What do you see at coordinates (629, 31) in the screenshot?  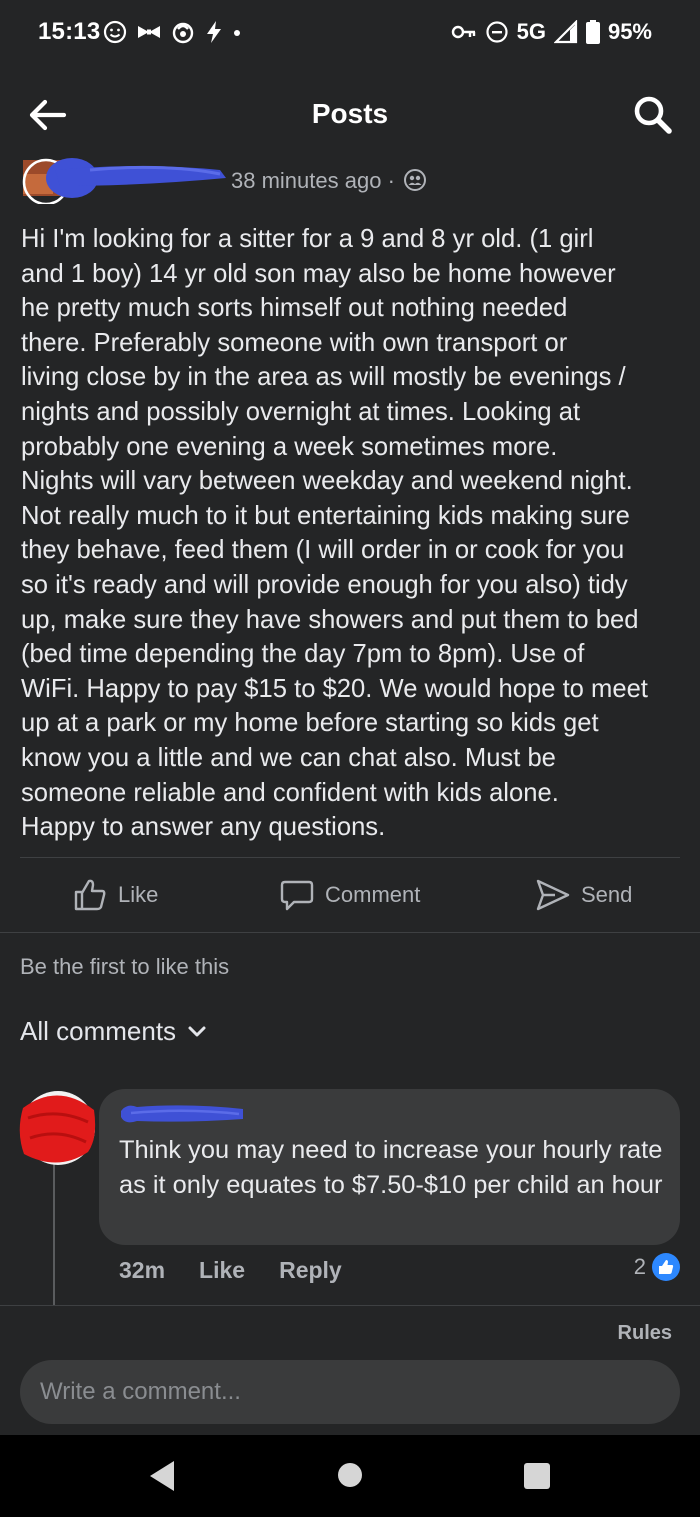 I see `battery-level: 95%` at bounding box center [629, 31].